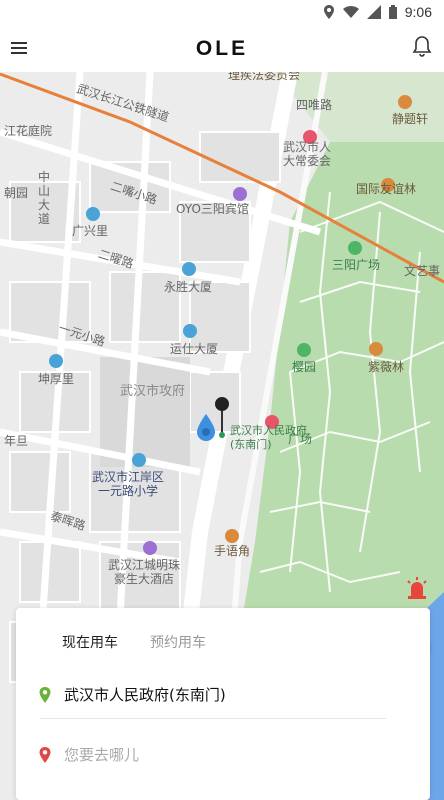  What do you see at coordinates (16, 441) in the screenshot?
I see `map-label: 年旦` at bounding box center [16, 441].